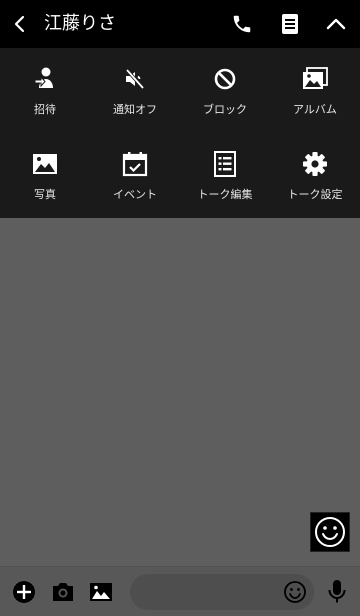 The image size is (360, 616). I want to click on microphone-icon, so click(337, 592).